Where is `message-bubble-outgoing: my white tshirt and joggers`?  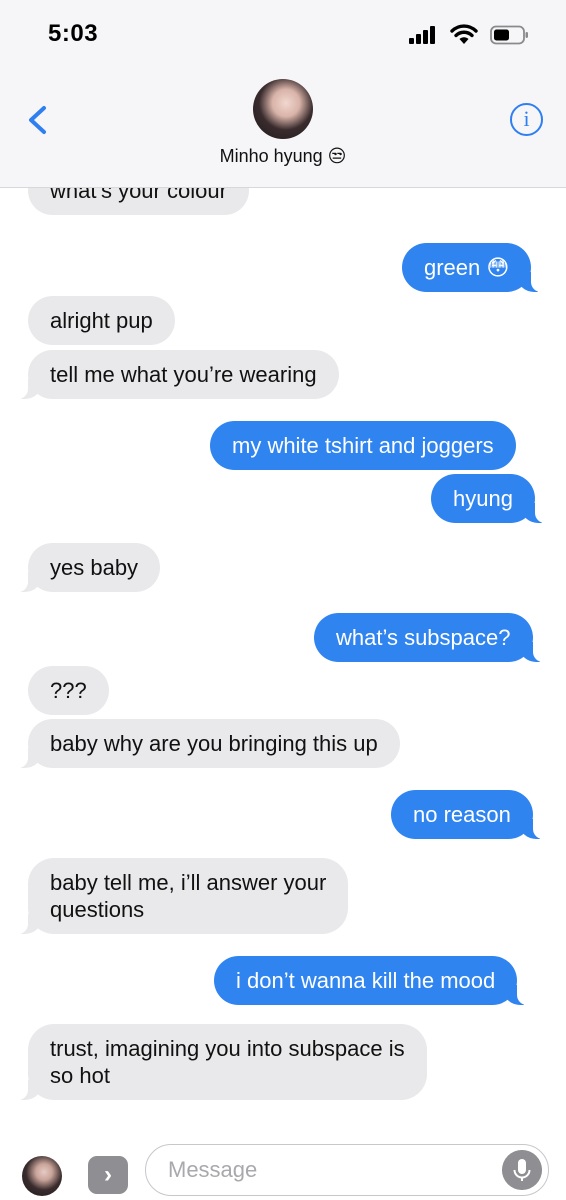 message-bubble-outgoing: my white tshirt and joggers is located at coordinates (363, 445).